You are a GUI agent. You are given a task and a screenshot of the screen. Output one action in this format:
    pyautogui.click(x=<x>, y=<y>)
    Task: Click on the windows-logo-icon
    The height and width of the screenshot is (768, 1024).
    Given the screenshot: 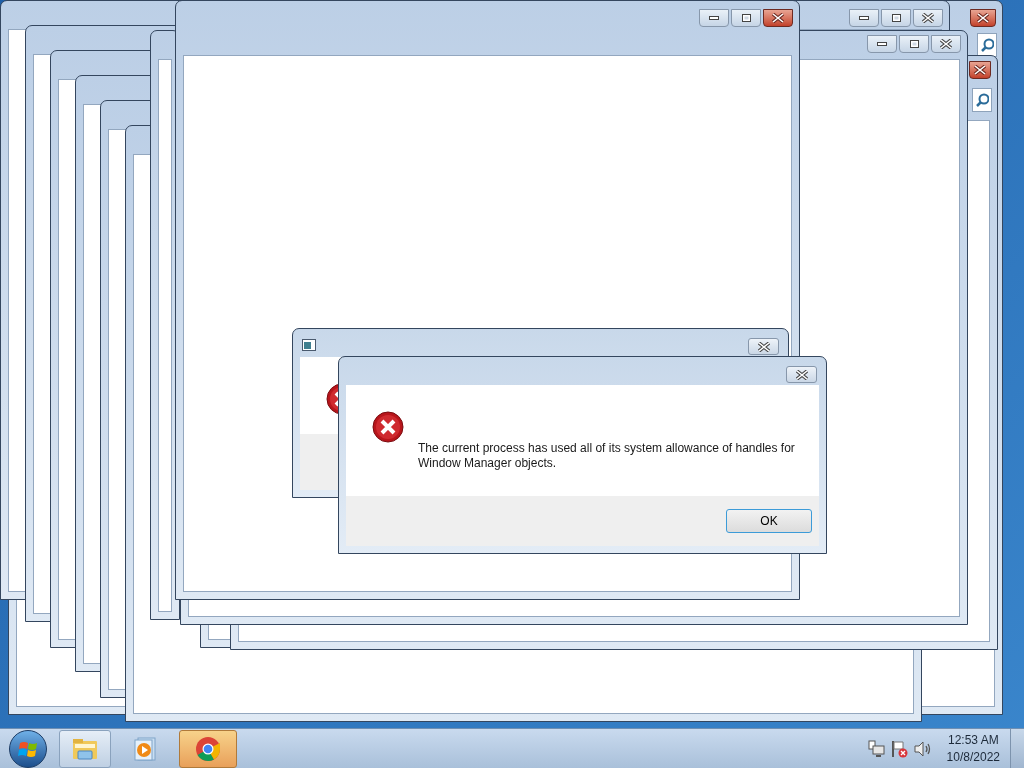 What is the action you would take?
    pyautogui.click(x=28, y=748)
    